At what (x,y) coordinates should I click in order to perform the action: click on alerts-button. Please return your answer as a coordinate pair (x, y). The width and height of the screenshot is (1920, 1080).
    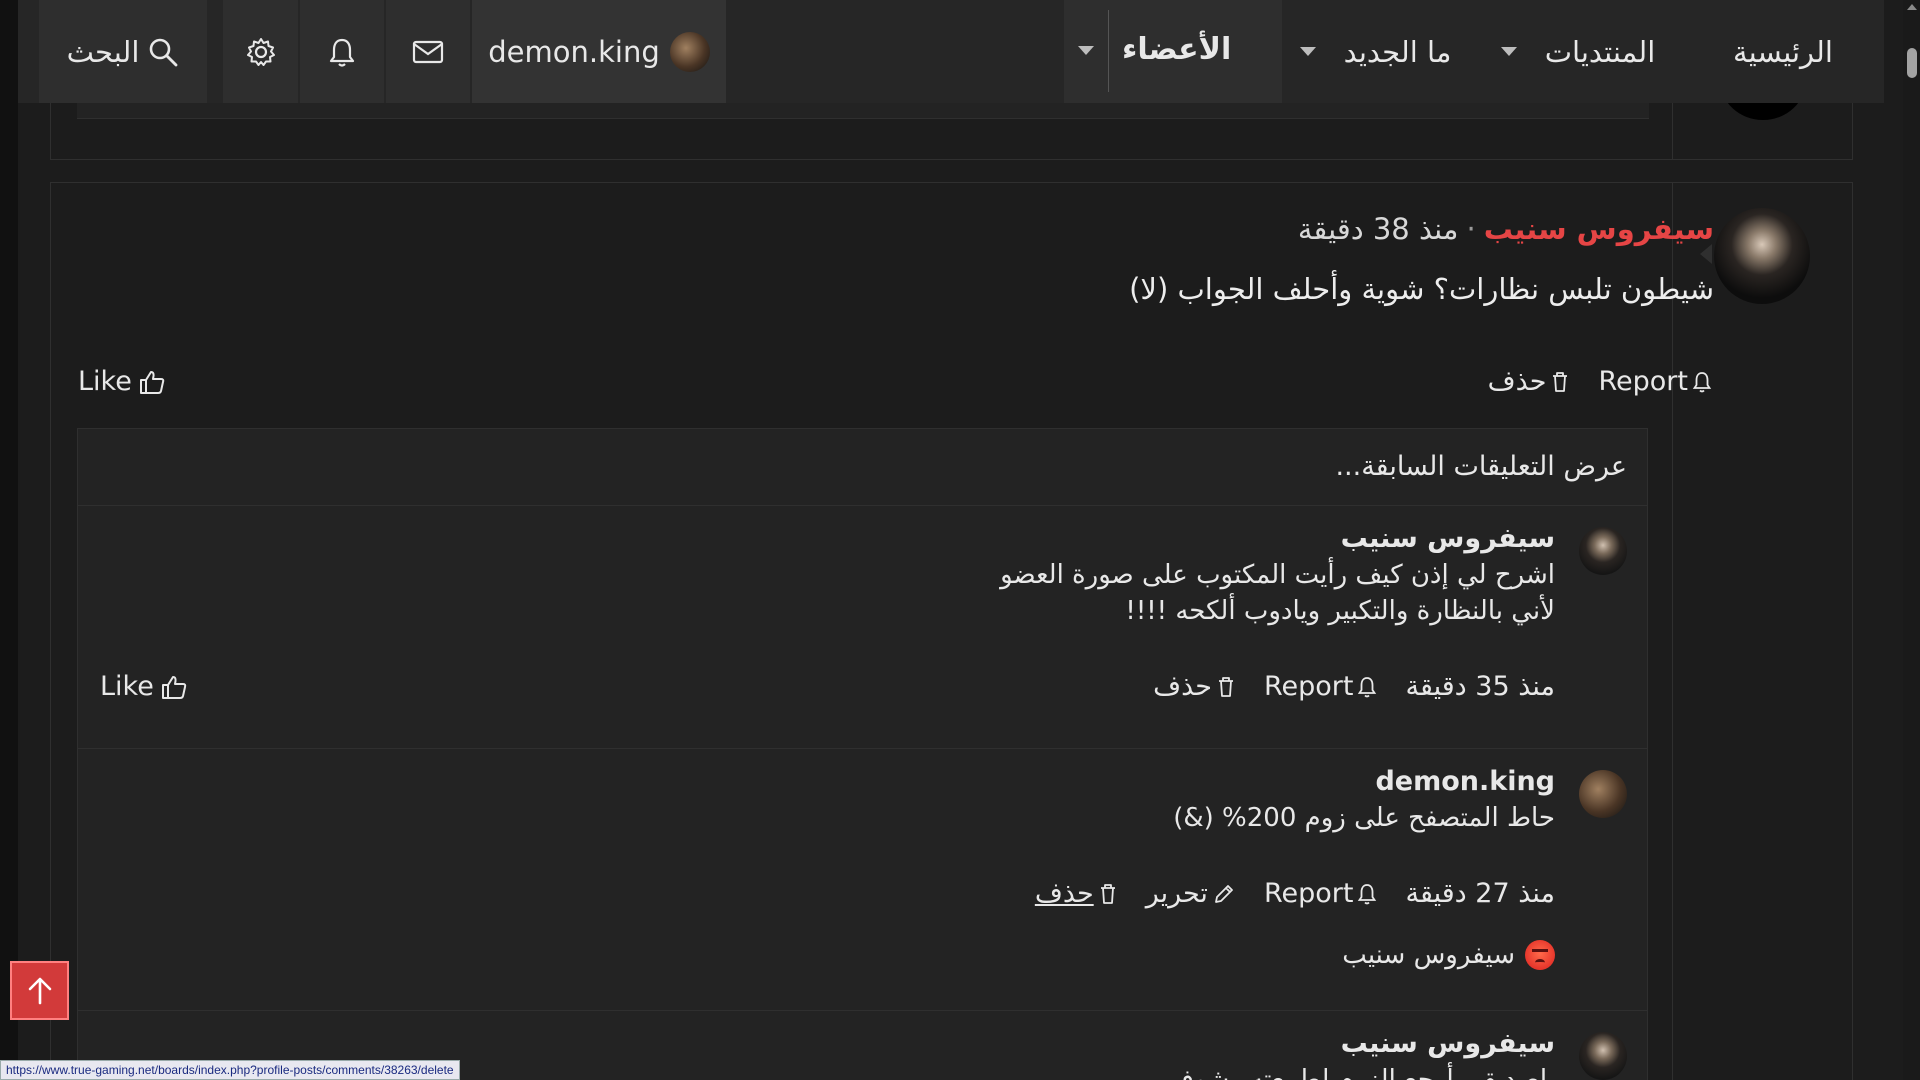
    Looking at the image, I should click on (342, 51).